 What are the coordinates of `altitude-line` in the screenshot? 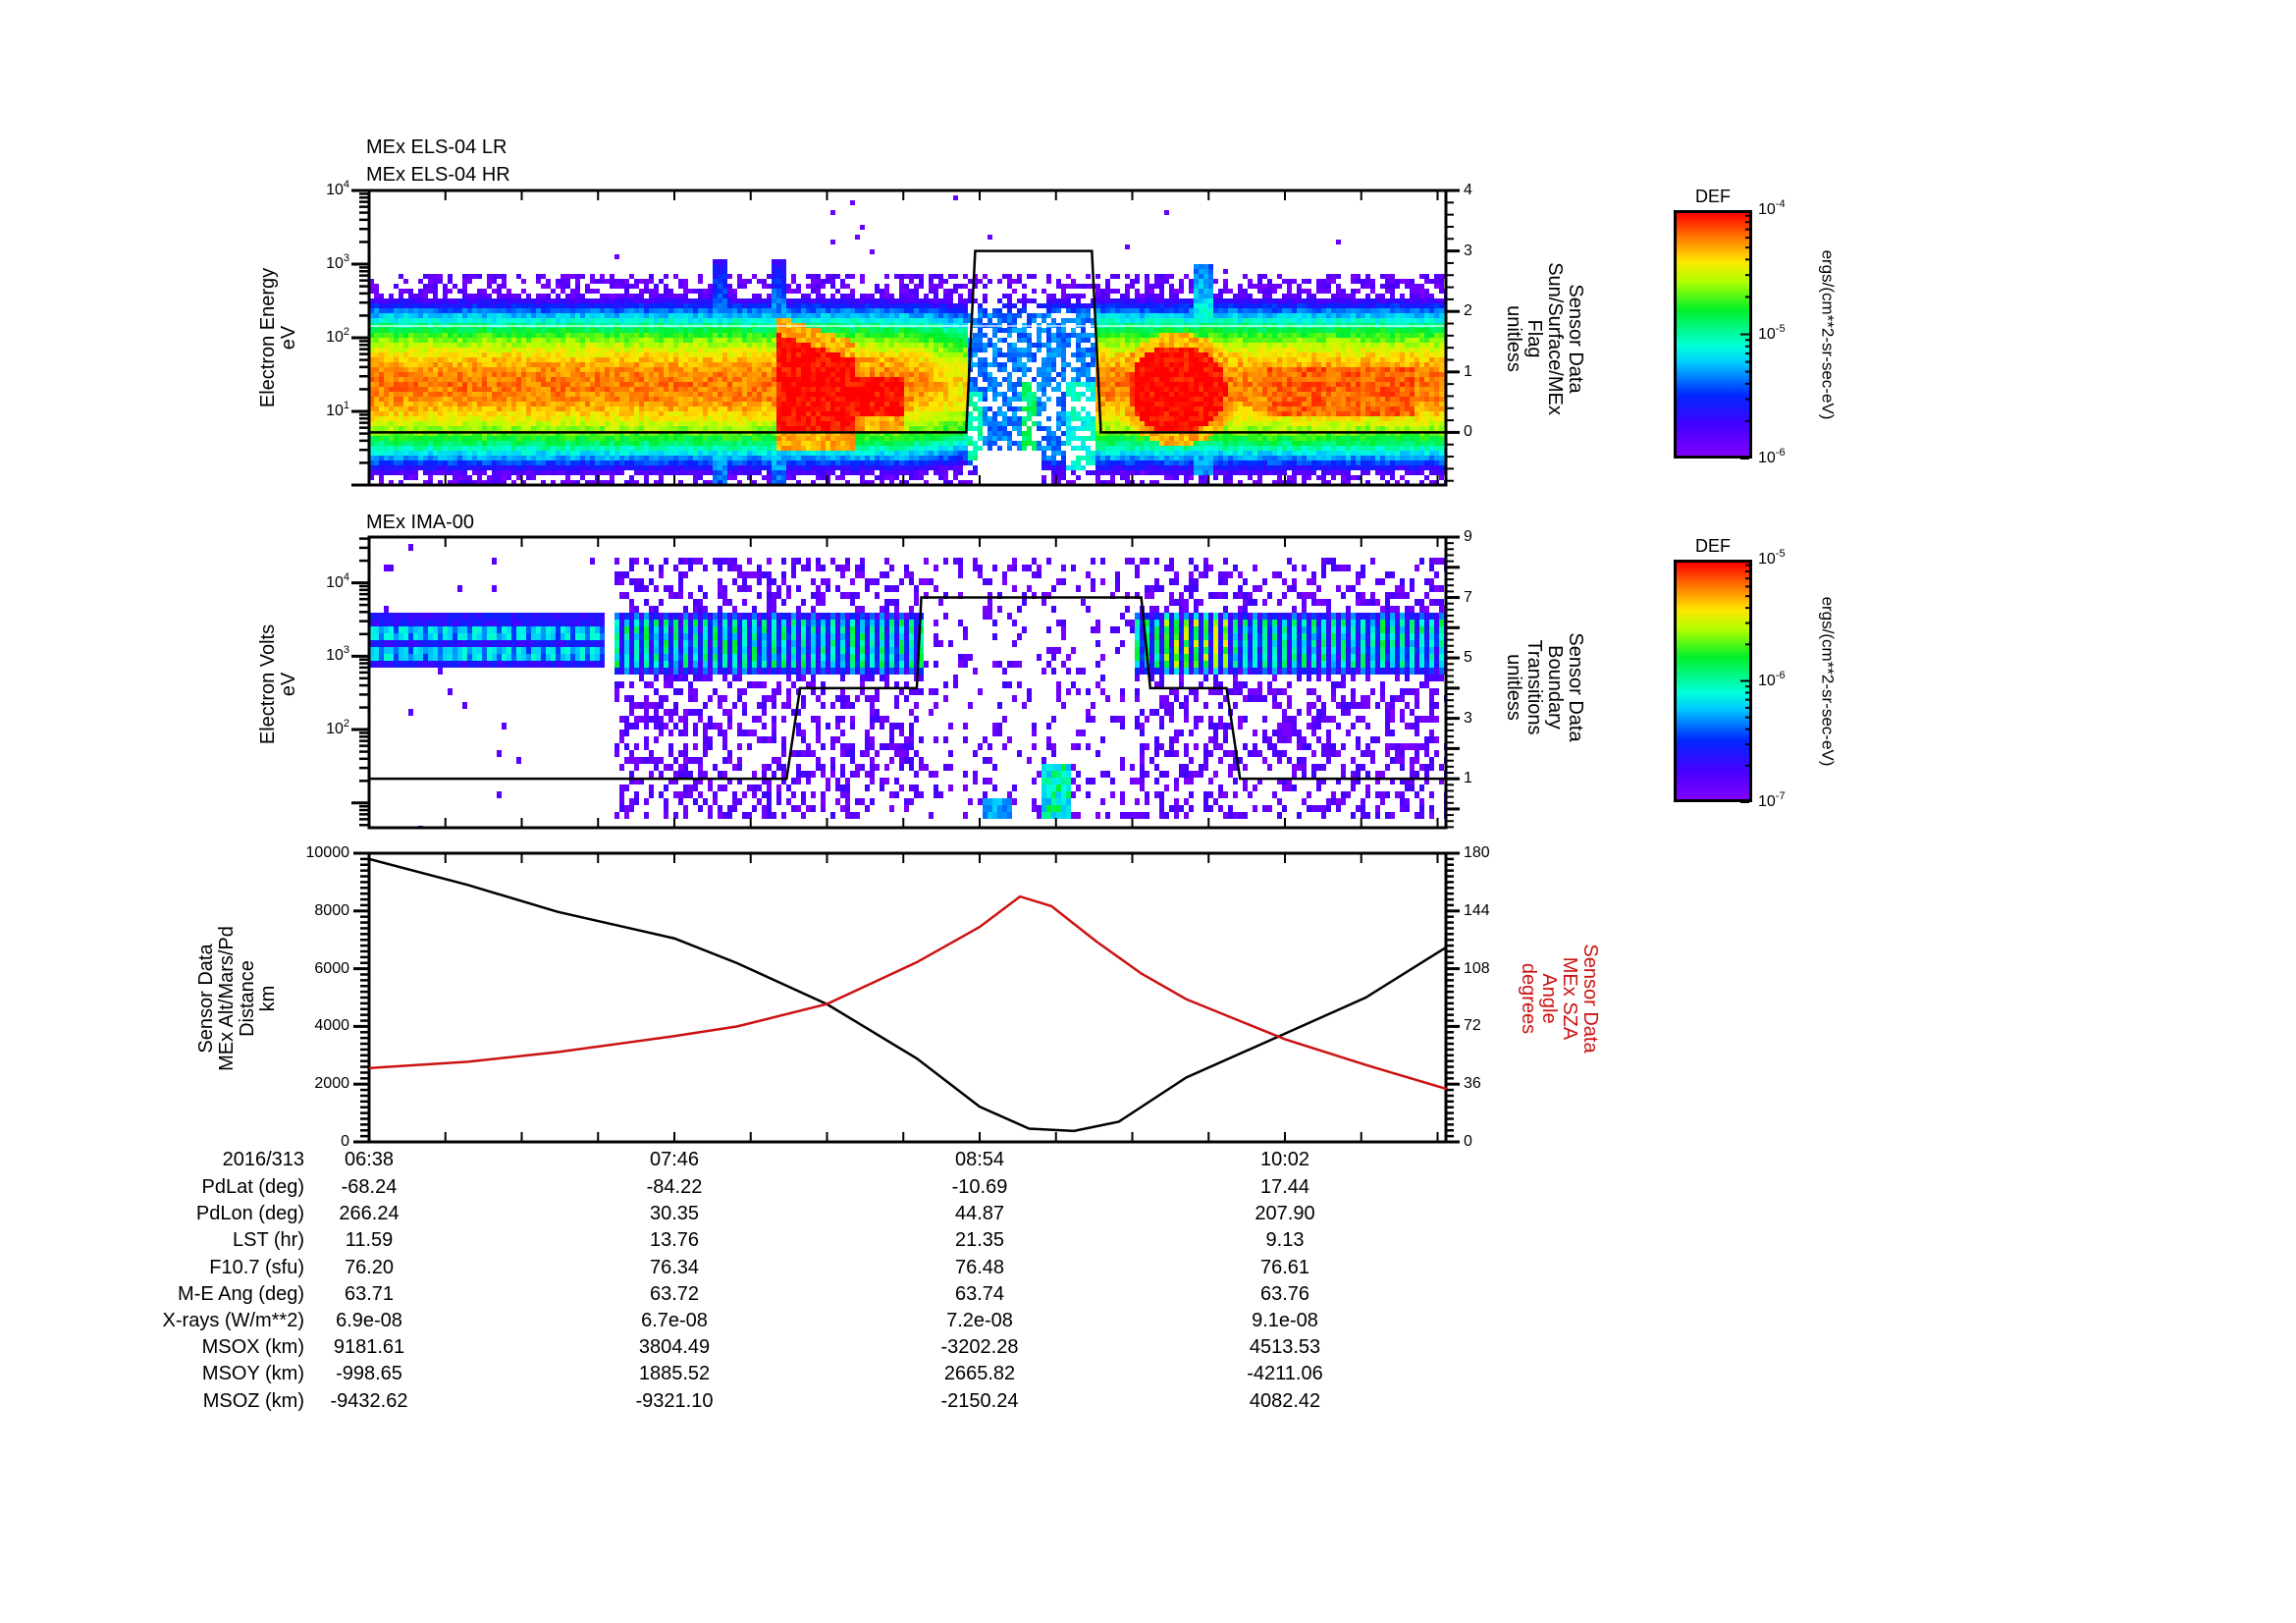 It's located at (908, 995).